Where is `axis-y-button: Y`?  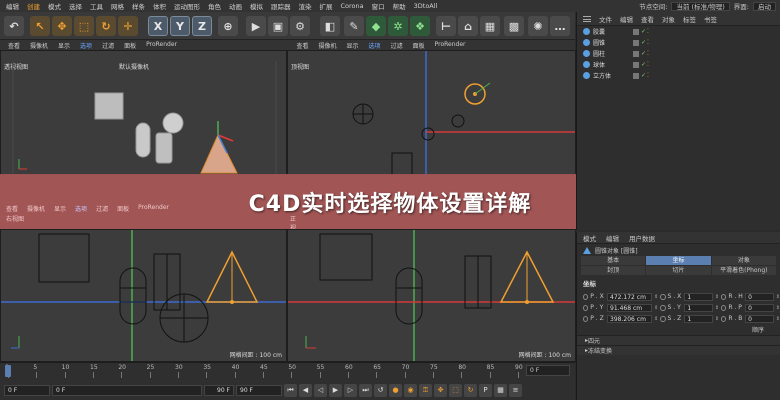
axis-y-button: Y is located at coordinates (180, 26).